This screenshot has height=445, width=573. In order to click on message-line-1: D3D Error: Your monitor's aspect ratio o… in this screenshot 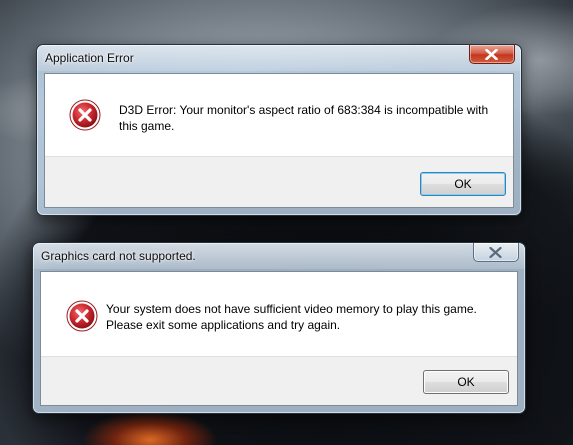, I will do `click(304, 110)`.